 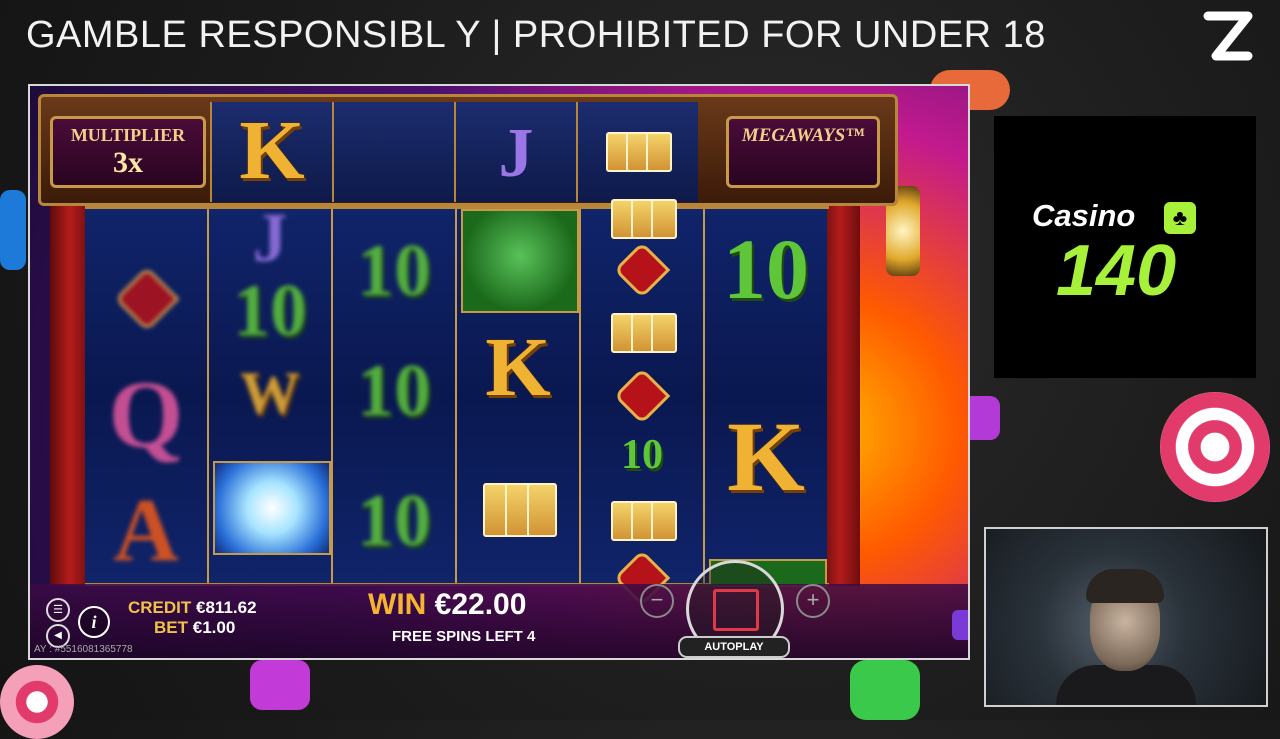 What do you see at coordinates (94, 622) in the screenshot?
I see `info-button: i` at bounding box center [94, 622].